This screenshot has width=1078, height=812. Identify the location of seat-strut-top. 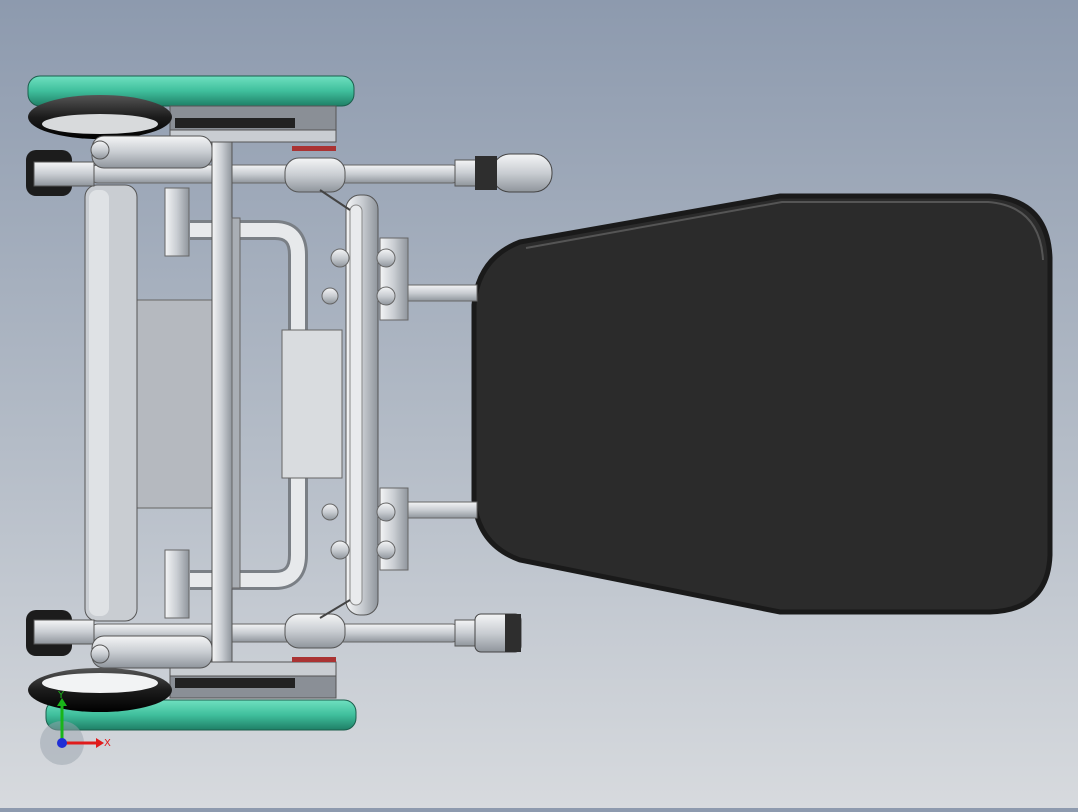
(441, 293).